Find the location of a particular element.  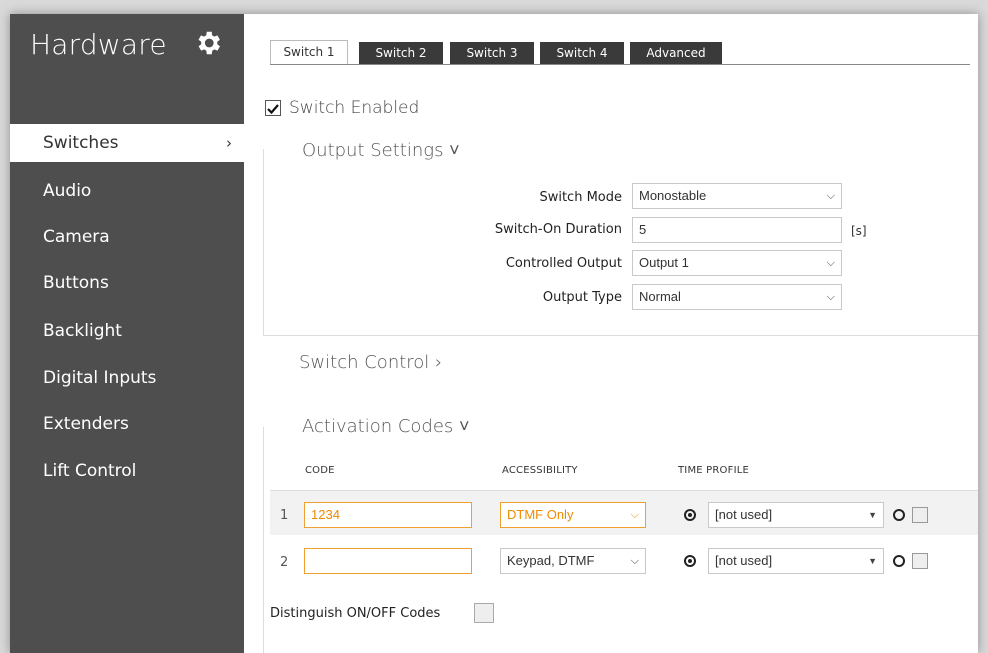

sidebar-item-label: Digital Inputs is located at coordinates (100, 378).